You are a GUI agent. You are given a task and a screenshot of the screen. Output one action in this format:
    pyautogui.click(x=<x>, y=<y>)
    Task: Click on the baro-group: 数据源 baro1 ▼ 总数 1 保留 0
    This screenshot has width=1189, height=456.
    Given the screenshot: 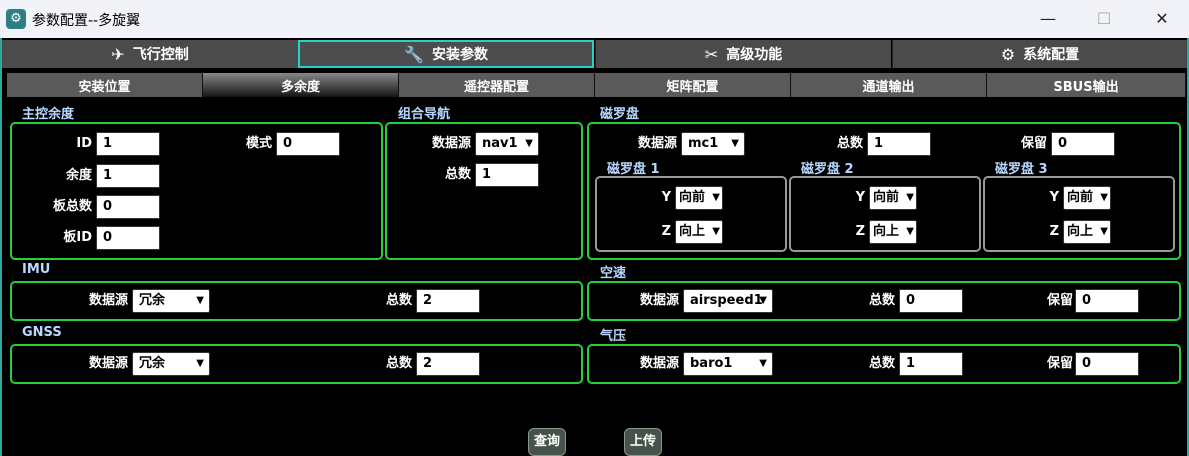 What is the action you would take?
    pyautogui.click(x=884, y=364)
    